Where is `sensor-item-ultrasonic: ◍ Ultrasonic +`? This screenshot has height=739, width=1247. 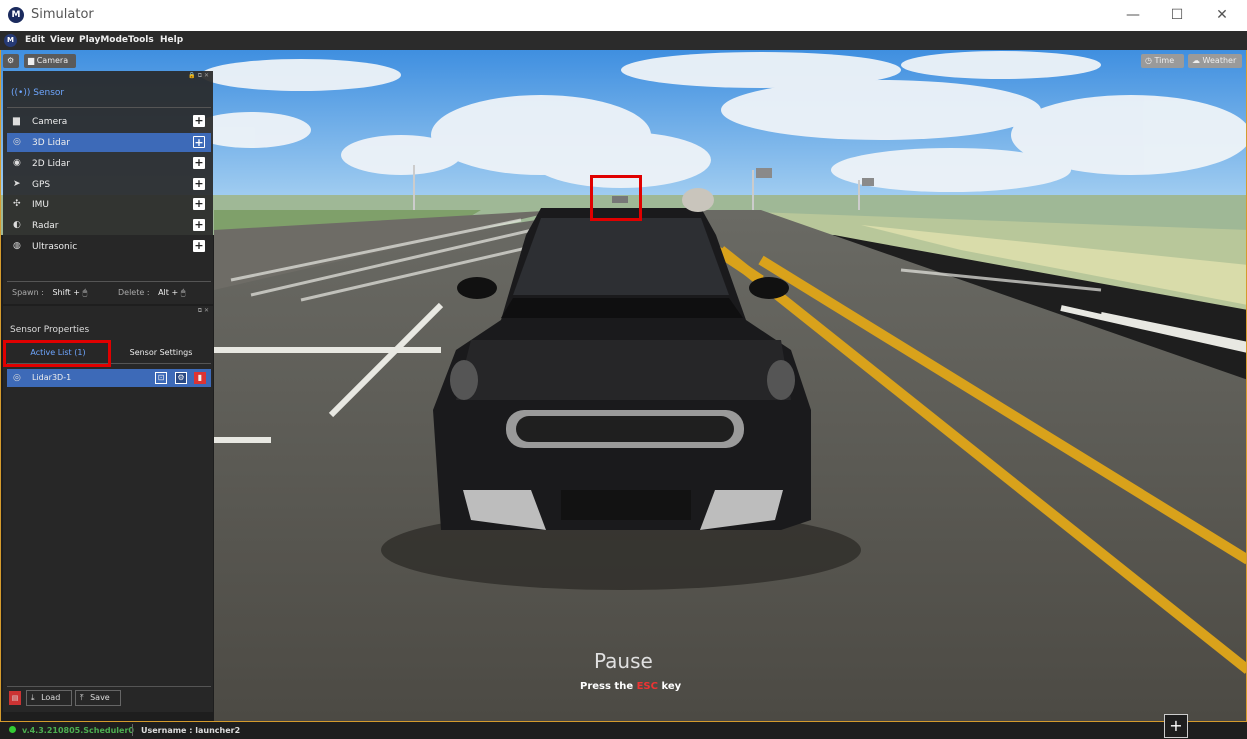
sensor-item-ultrasonic: ◍ Ultrasonic + is located at coordinates (109, 246).